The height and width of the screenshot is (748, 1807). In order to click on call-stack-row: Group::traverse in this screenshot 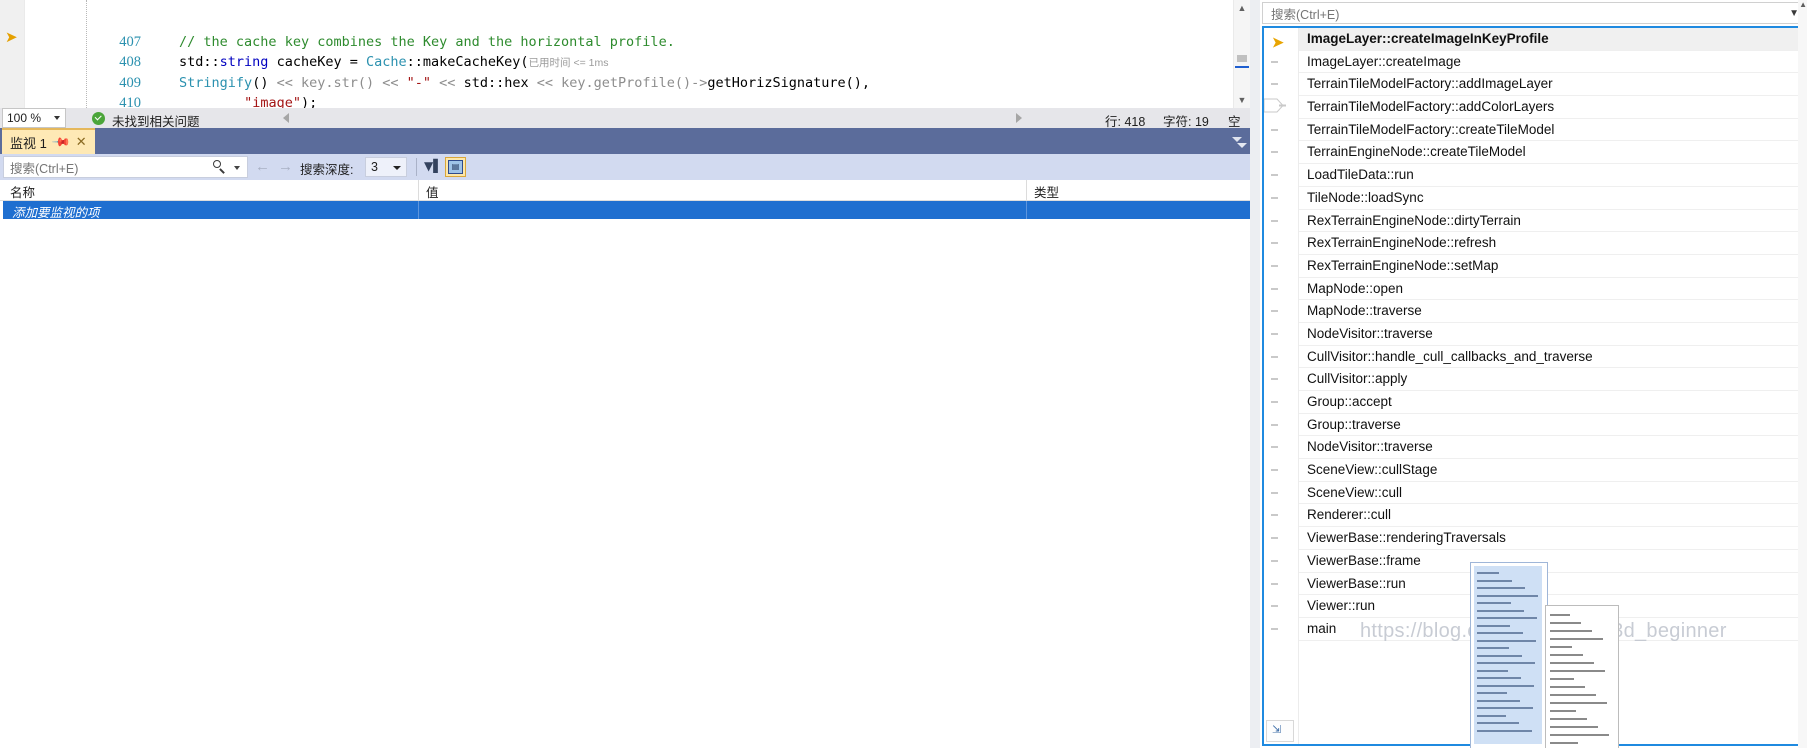, I will do `click(1537, 425)`.